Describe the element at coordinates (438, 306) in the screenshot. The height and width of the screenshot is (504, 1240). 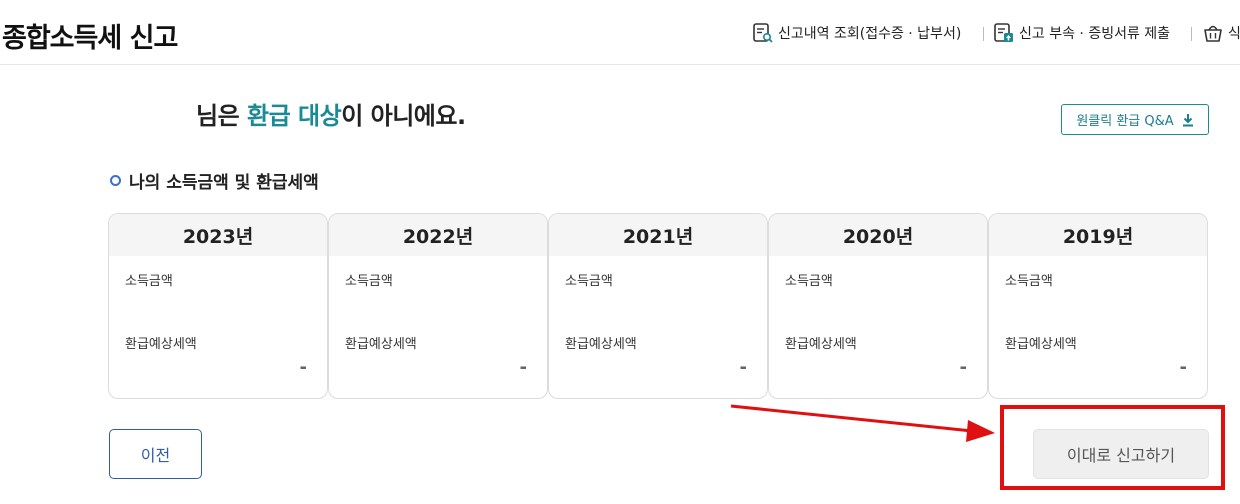
I see `year-card: 2022년 소득금액 환급예상세액 -` at that location.